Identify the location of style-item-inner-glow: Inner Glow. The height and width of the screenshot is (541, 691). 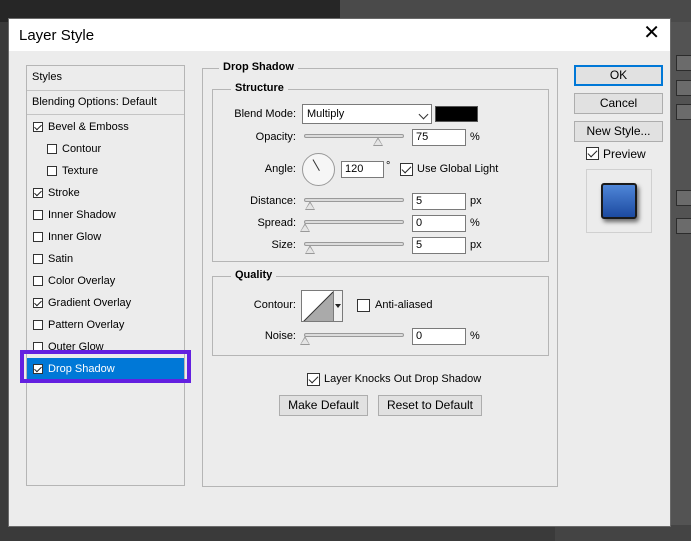
(105, 237).